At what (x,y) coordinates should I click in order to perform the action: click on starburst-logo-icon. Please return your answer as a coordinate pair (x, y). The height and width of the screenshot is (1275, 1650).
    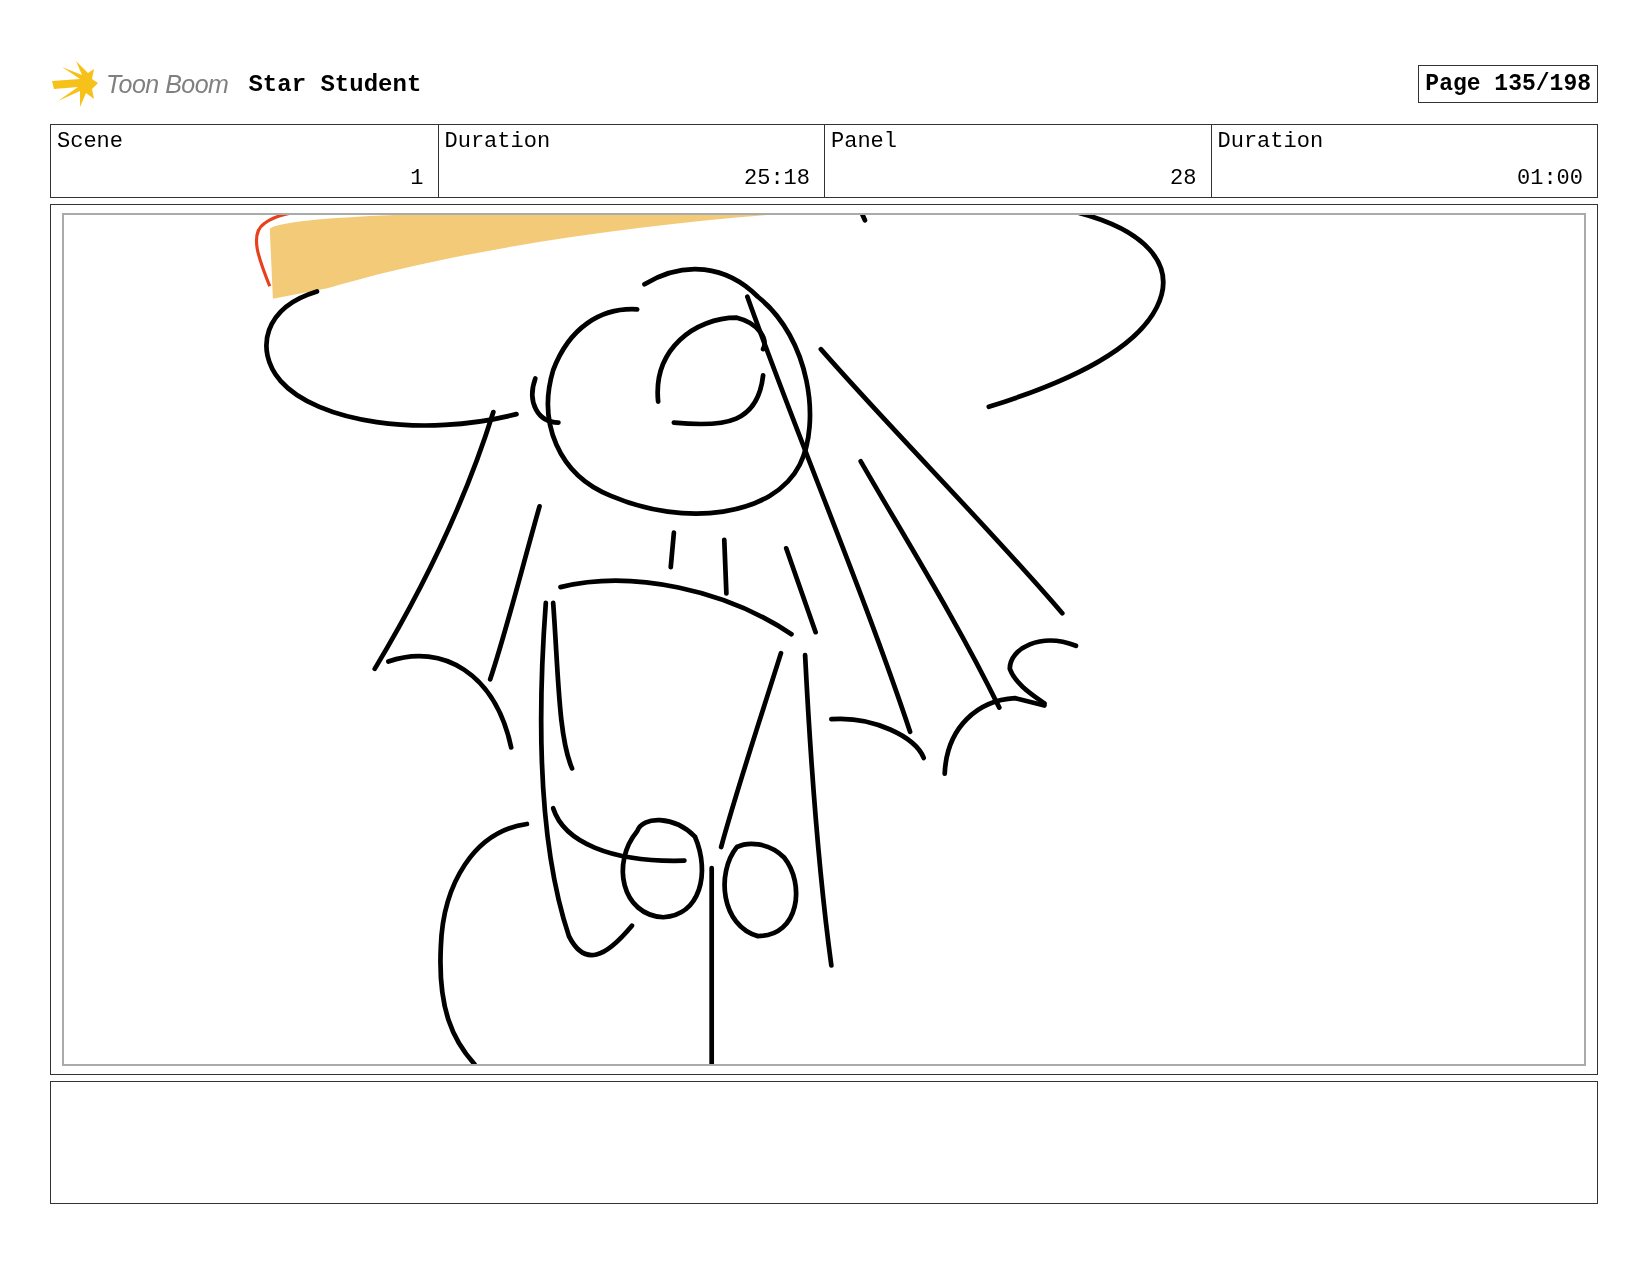
    Looking at the image, I should click on (75, 84).